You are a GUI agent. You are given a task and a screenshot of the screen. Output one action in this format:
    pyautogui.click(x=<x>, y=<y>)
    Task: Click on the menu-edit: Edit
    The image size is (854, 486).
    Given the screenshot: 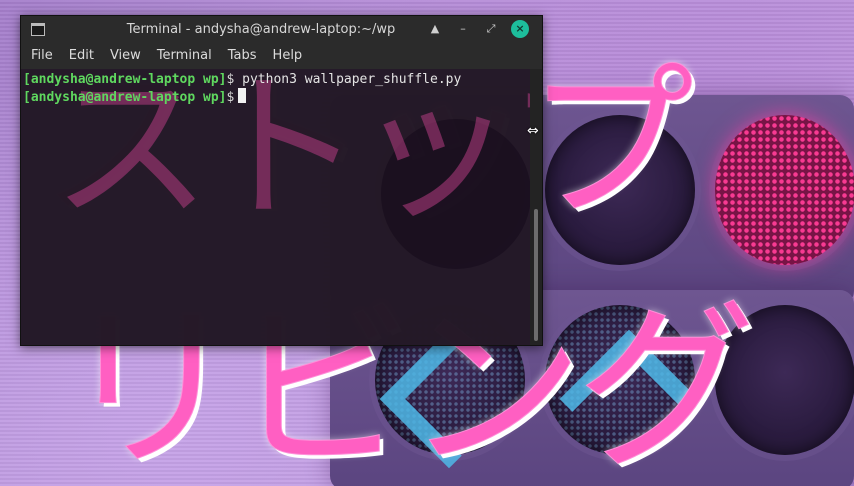 What is the action you would take?
    pyautogui.click(x=81, y=55)
    